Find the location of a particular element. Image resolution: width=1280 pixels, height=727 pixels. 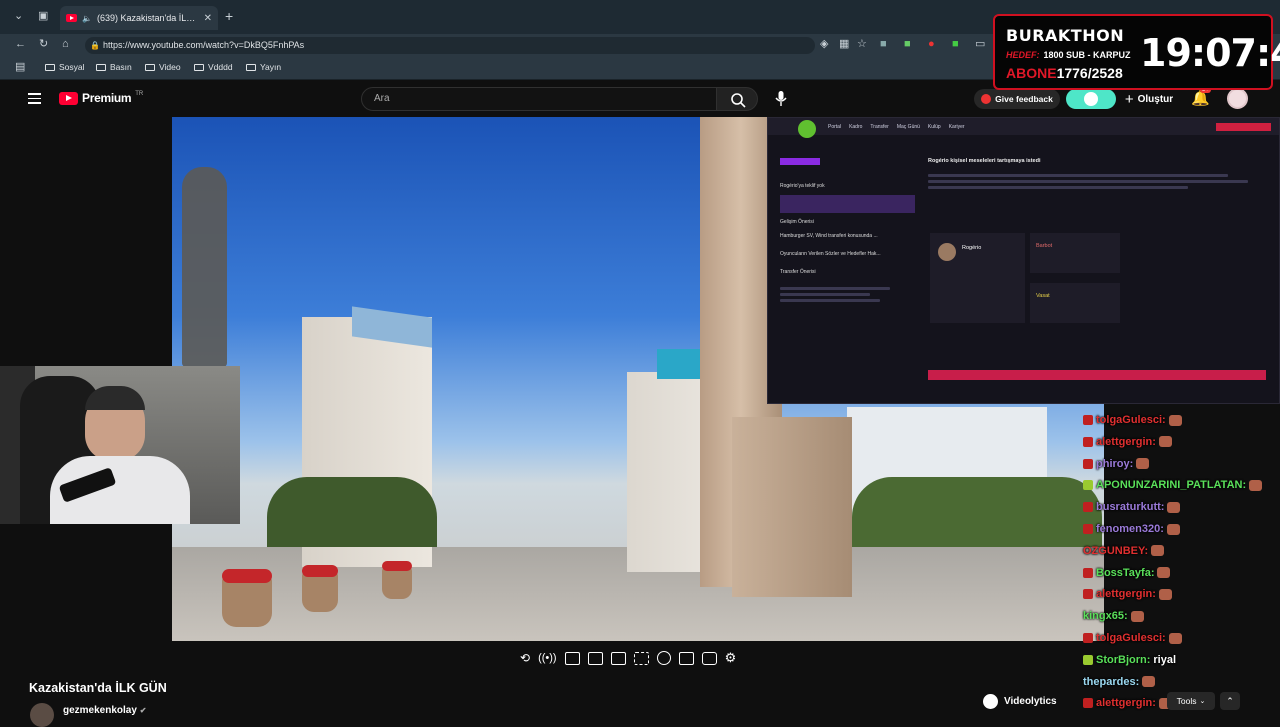

chat-message: kingx65: is located at coordinates (1113, 616).